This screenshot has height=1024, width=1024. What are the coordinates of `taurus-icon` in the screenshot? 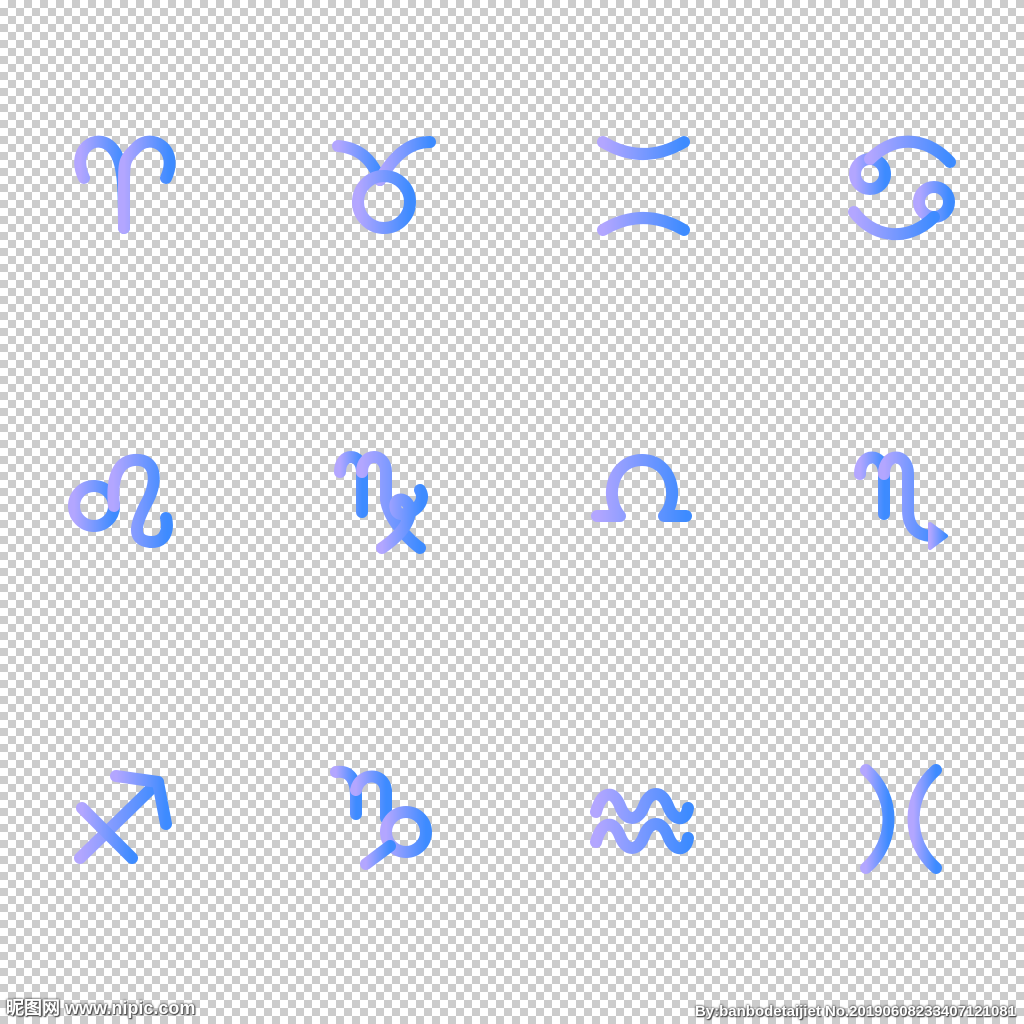 It's located at (384, 185).